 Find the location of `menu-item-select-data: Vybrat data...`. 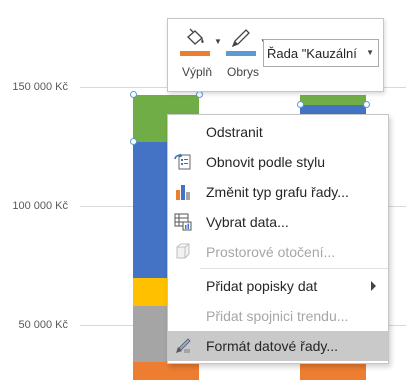

menu-item-select-data: Vybrat data... is located at coordinates (278, 222).